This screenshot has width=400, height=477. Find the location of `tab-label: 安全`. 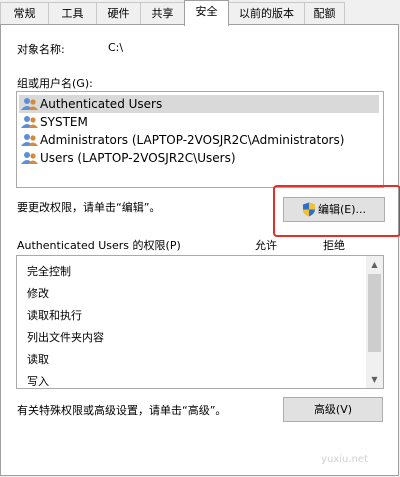

tab-label: 安全 is located at coordinates (206, 11).